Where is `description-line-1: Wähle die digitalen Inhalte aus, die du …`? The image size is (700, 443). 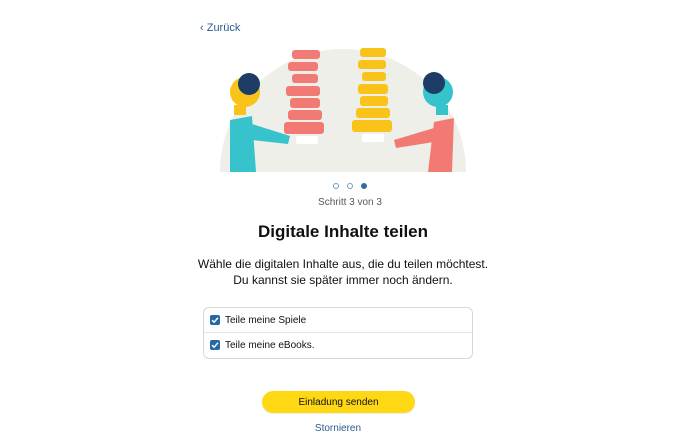 description-line-1: Wähle die digitalen Inhalte aus, die du … is located at coordinates (343, 264).